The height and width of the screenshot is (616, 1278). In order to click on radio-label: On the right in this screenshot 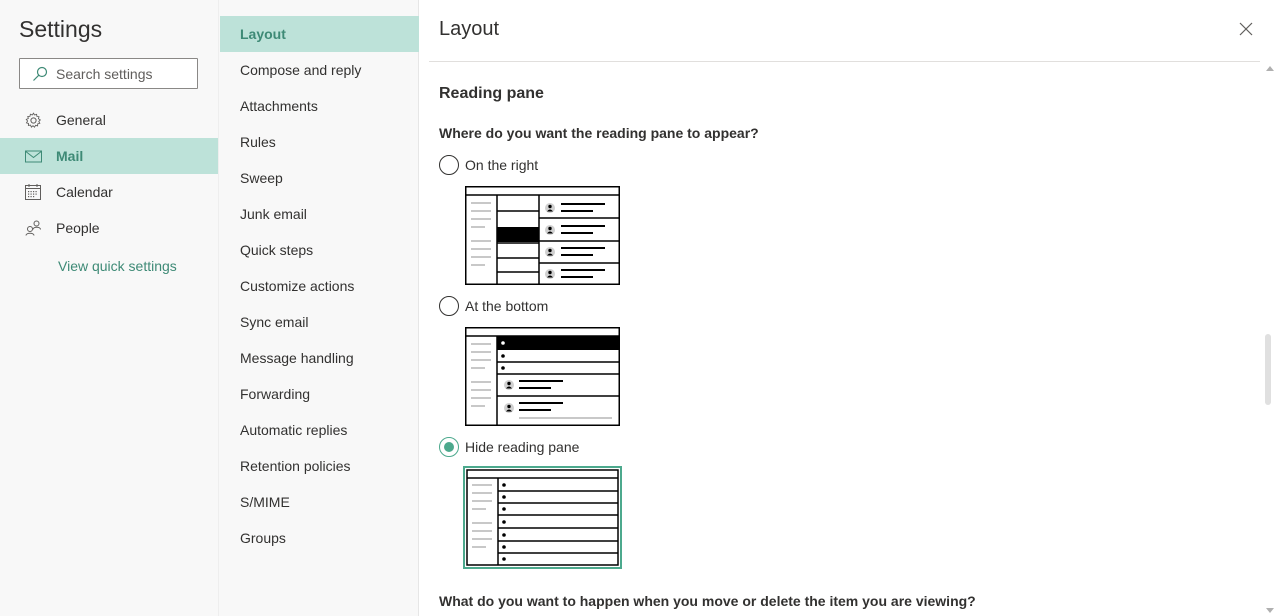, I will do `click(502, 165)`.